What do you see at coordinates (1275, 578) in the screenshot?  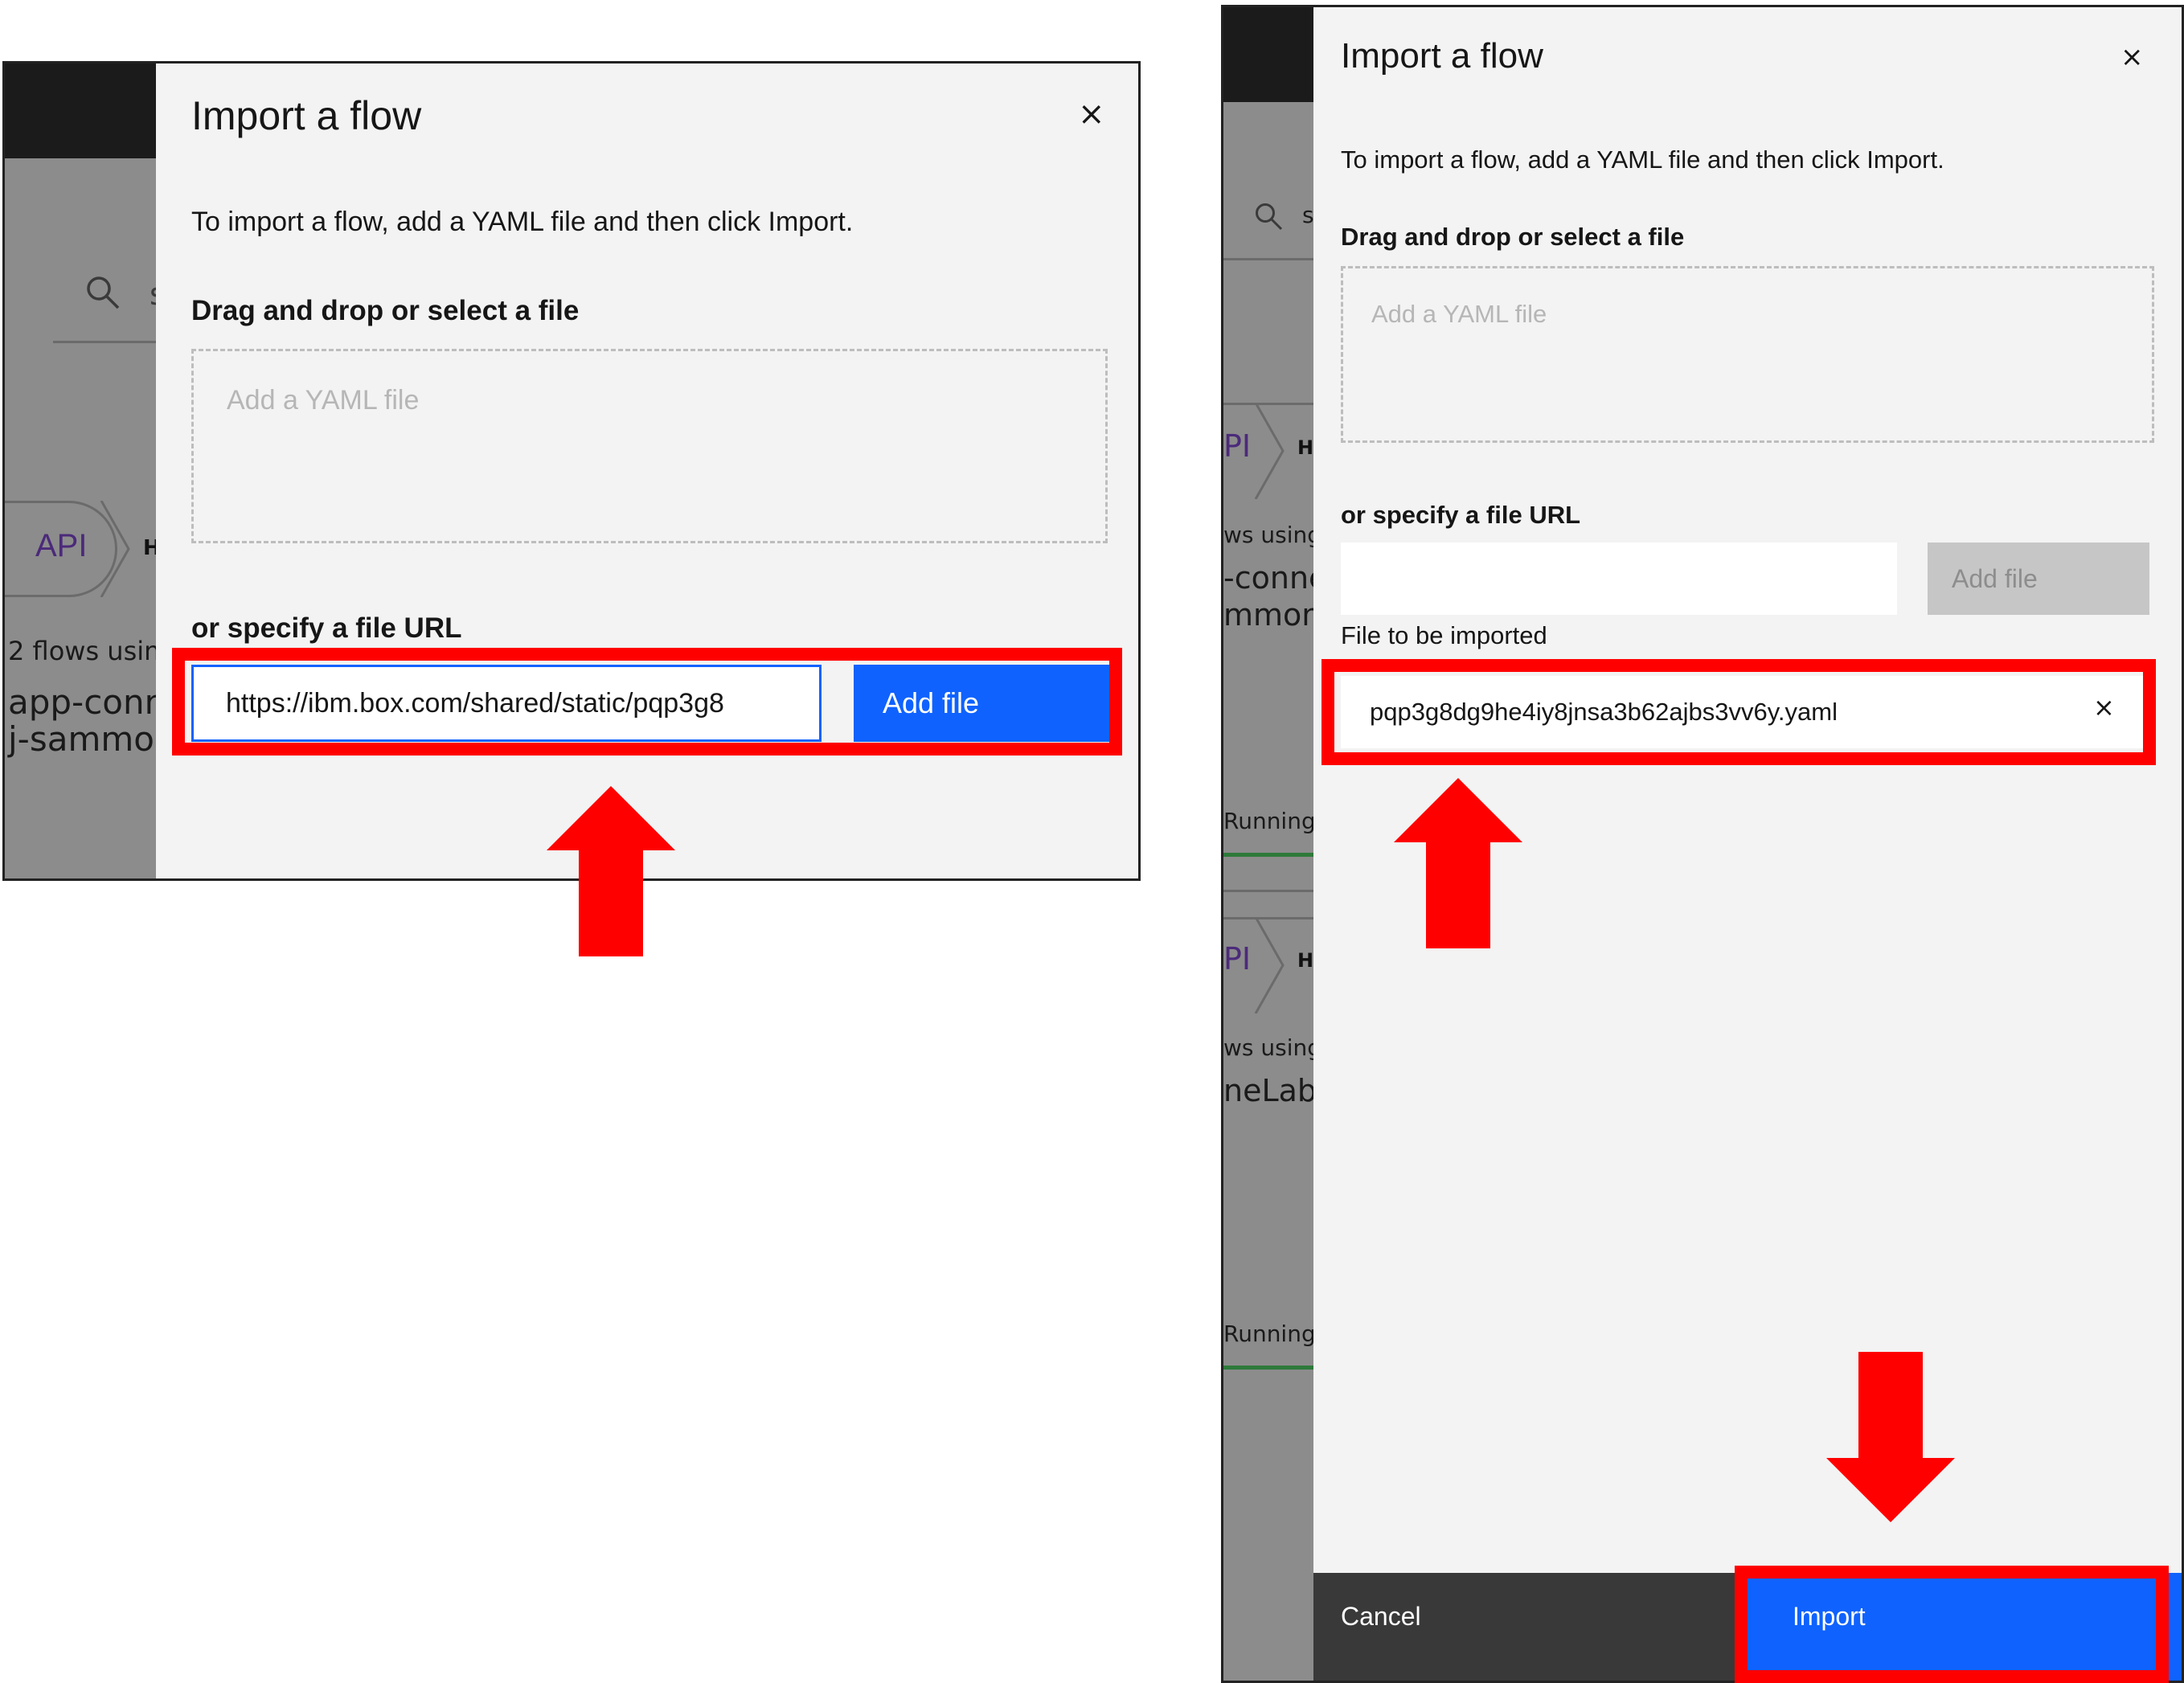 I see `flow-name-line1: -conne` at bounding box center [1275, 578].